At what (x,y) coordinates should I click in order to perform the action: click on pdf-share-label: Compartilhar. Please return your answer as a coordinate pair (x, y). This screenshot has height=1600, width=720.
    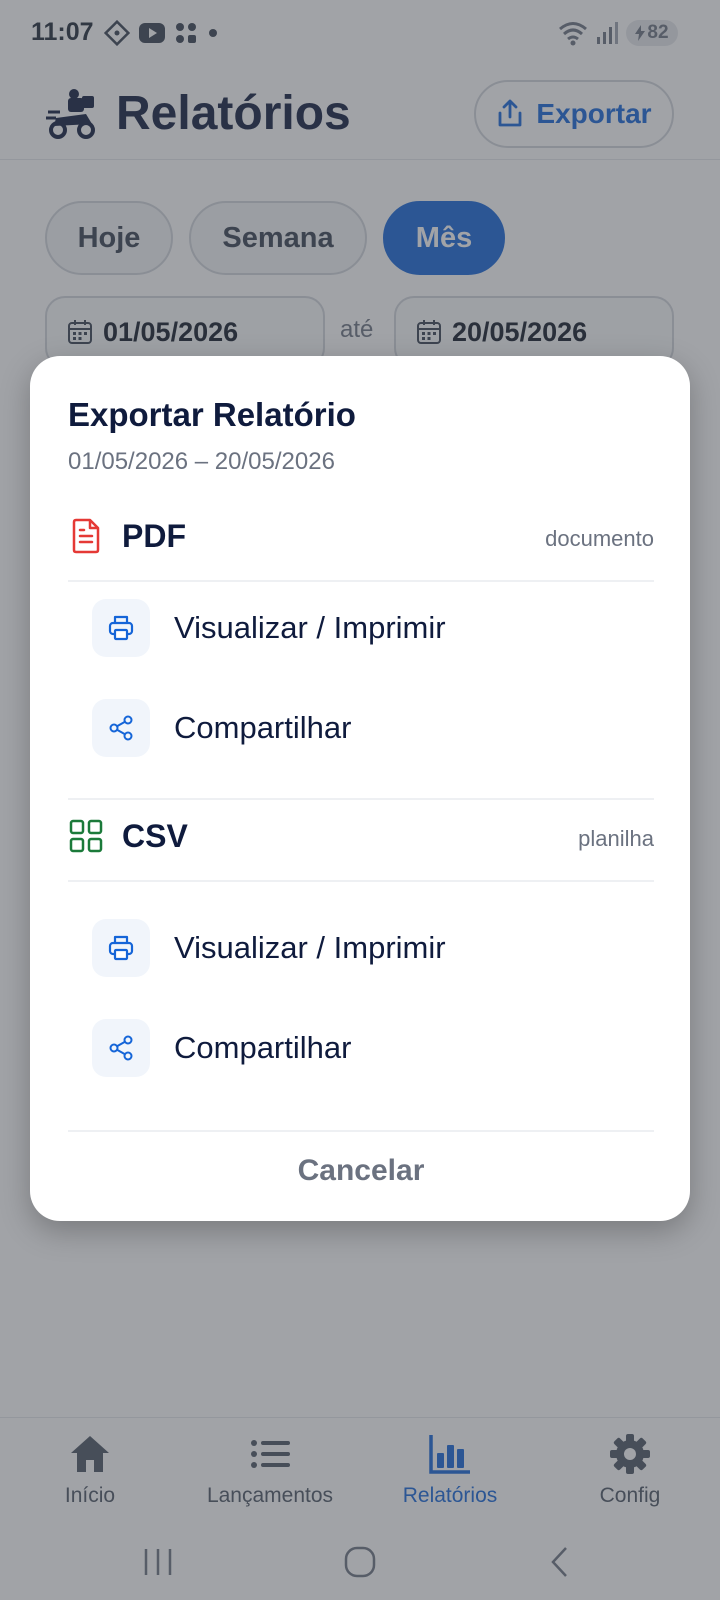
    Looking at the image, I should click on (263, 727).